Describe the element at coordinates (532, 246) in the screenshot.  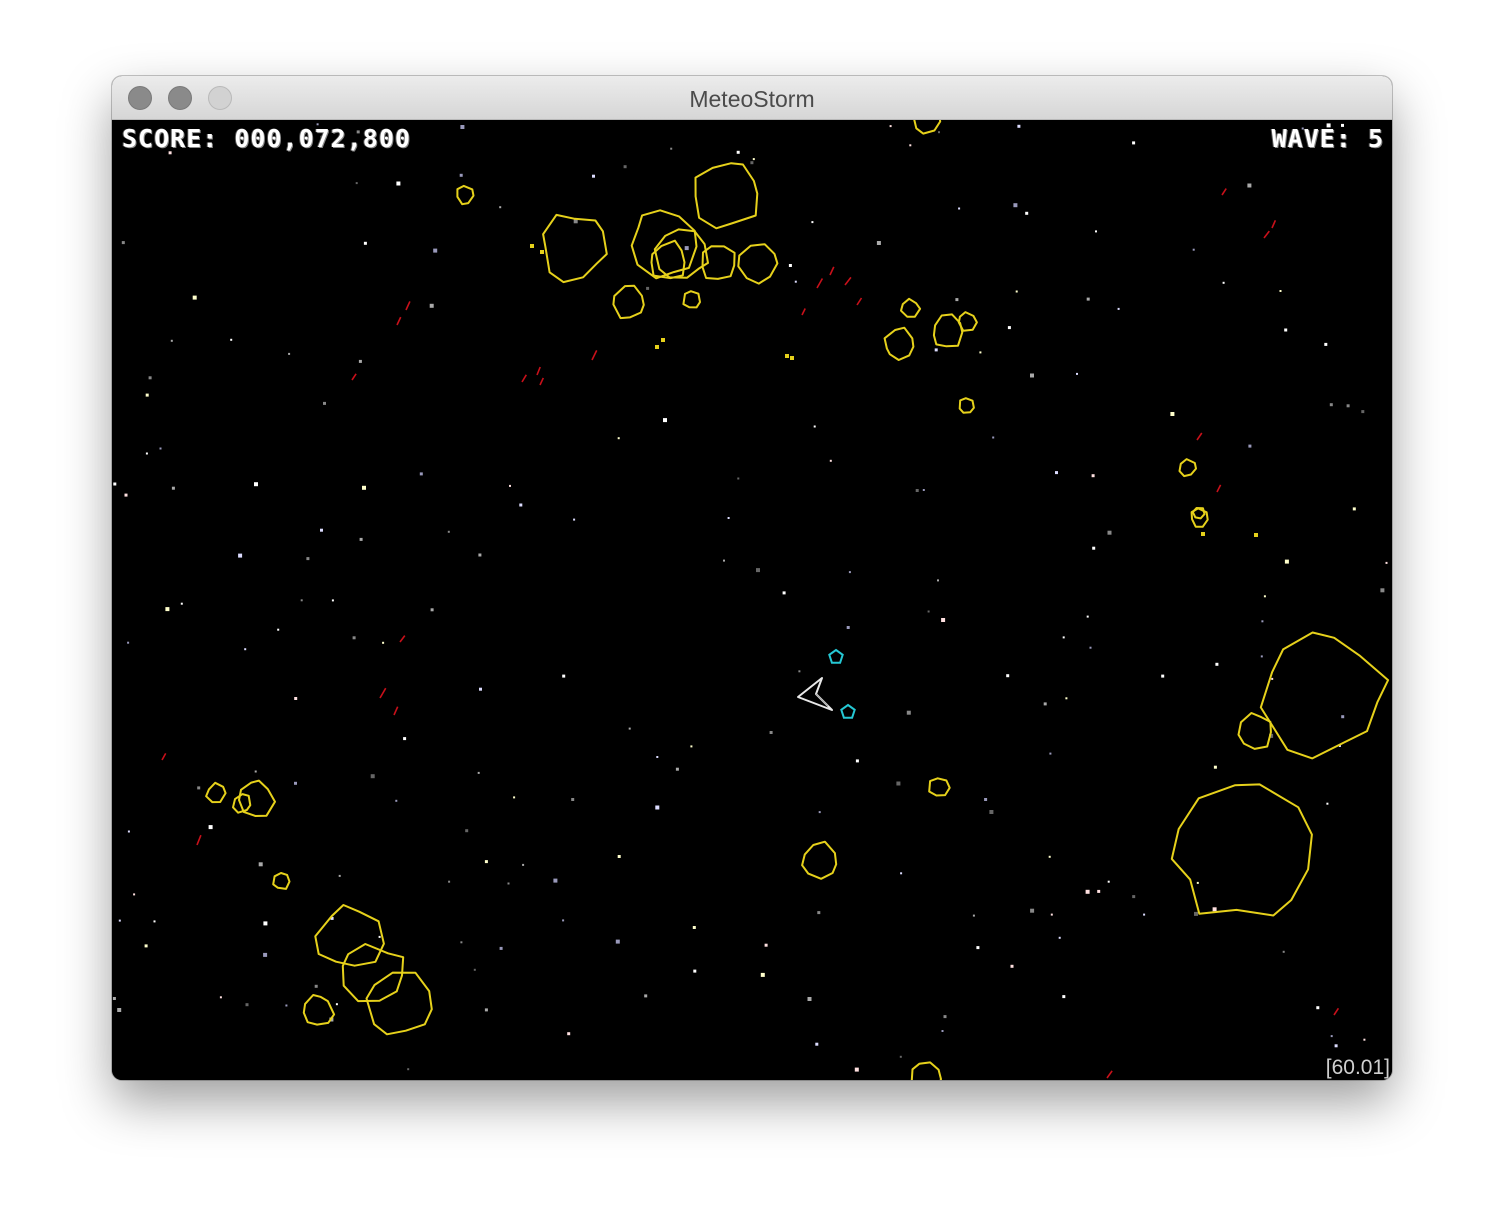
I see `asteroid-fragment` at that location.